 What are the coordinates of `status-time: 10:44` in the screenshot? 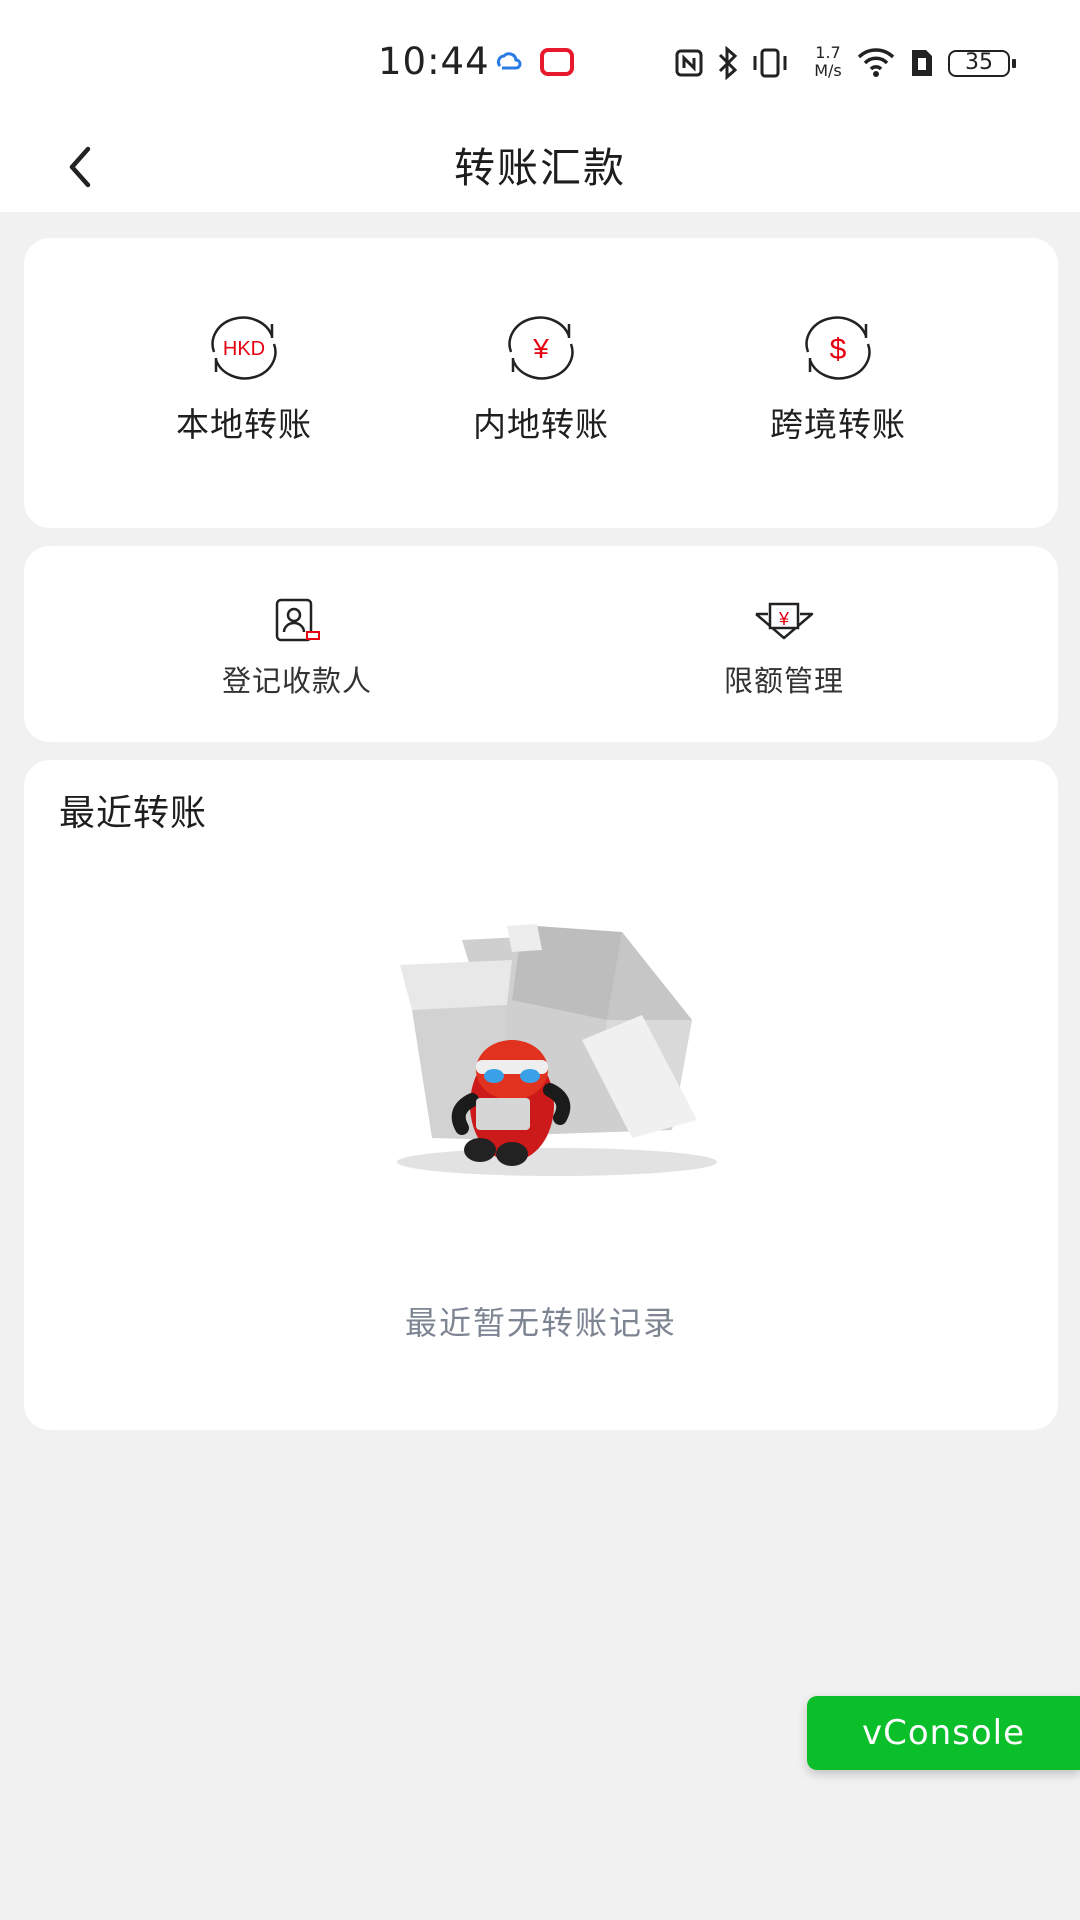 It's located at (434, 61).